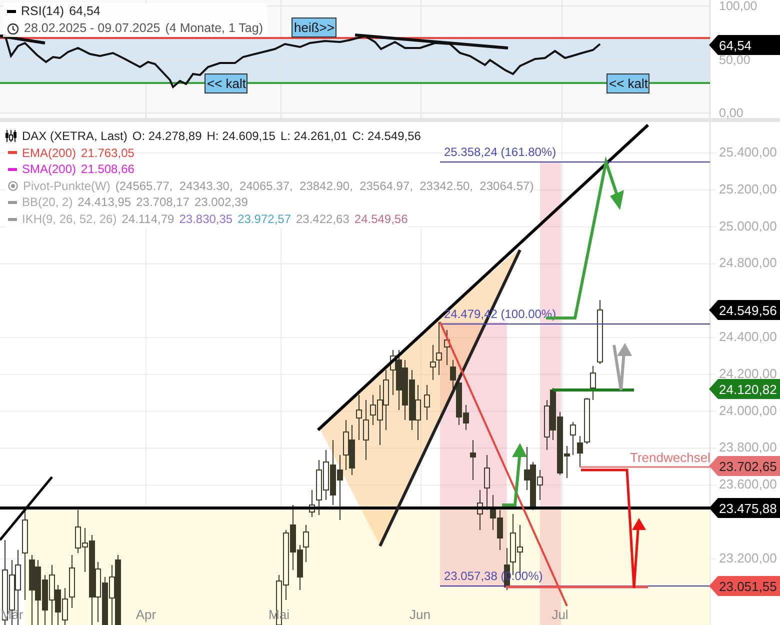 The image size is (780, 625). I want to click on indicator-value: 24.114,79, so click(148, 219).